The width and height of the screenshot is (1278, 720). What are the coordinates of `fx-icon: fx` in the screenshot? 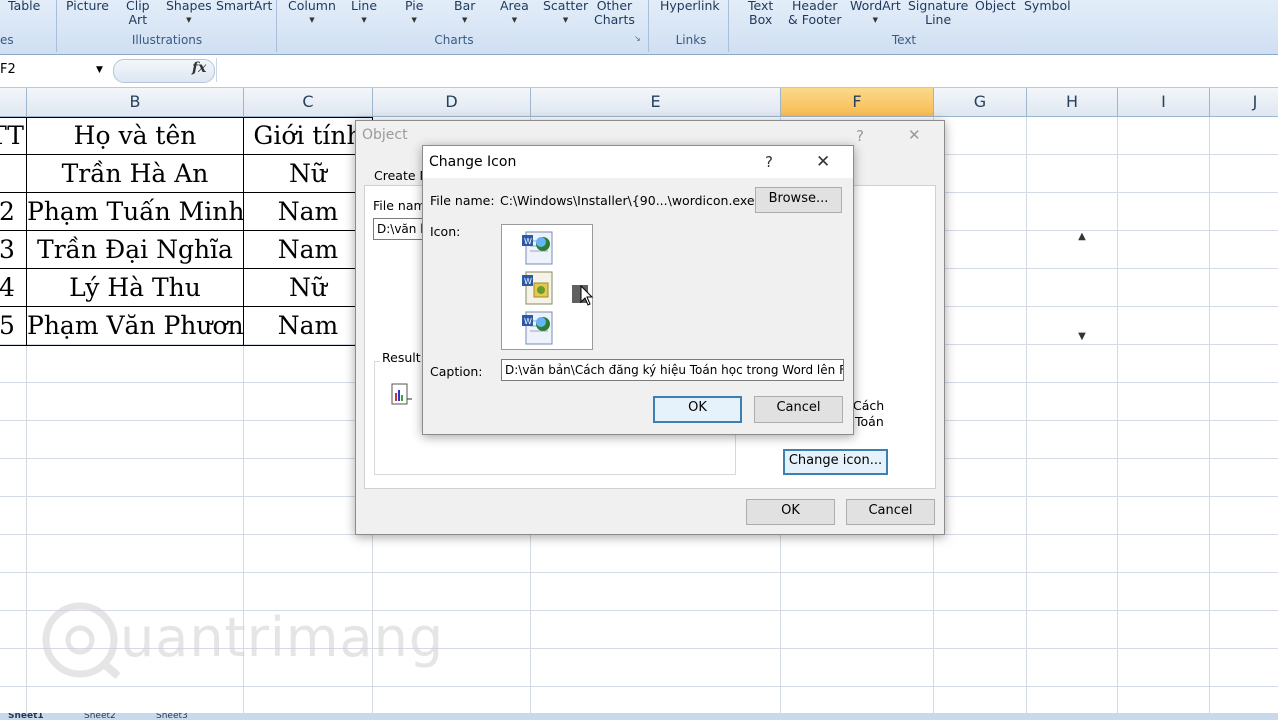 It's located at (199, 68).